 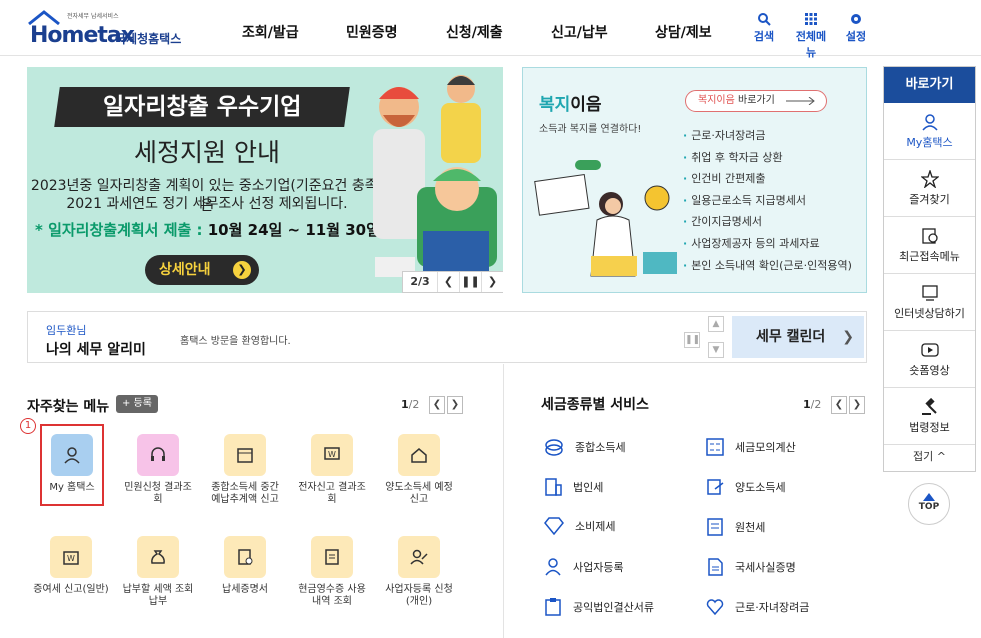 I want to click on freq-item: W 전자신고 결과조회, so click(x=332, y=470).